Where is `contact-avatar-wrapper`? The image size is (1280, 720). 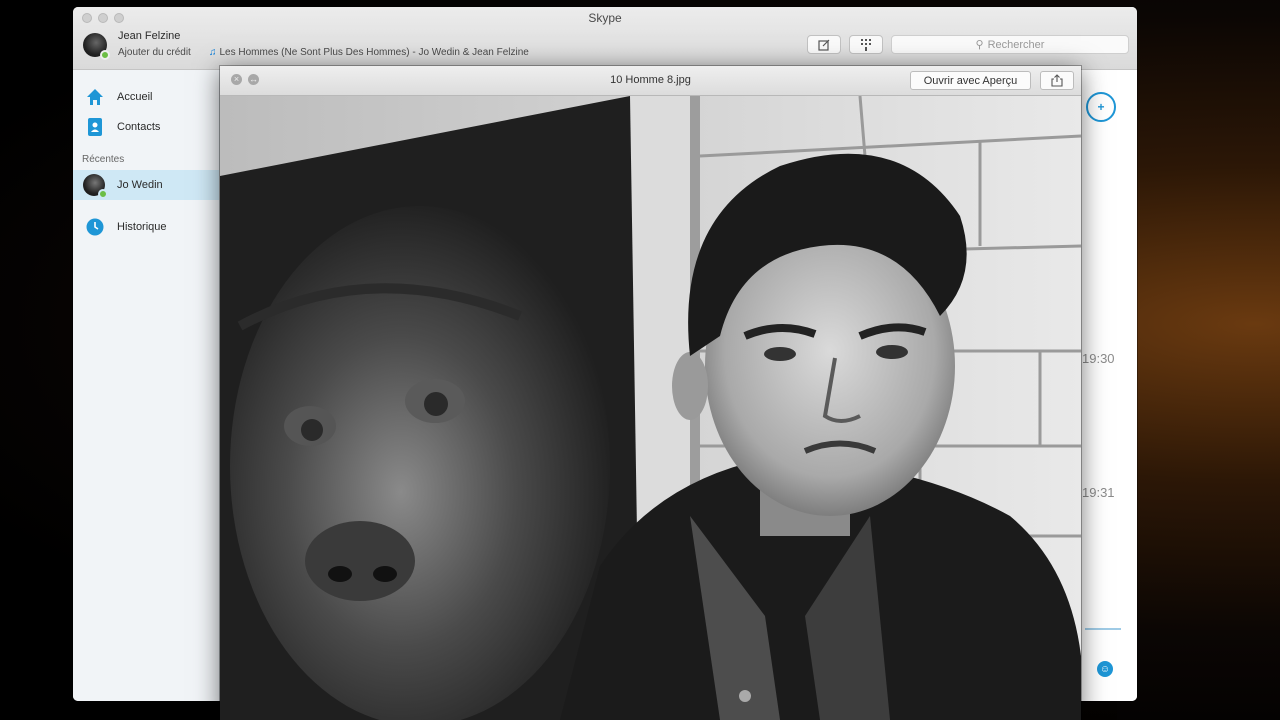 contact-avatar-wrapper is located at coordinates (95, 186).